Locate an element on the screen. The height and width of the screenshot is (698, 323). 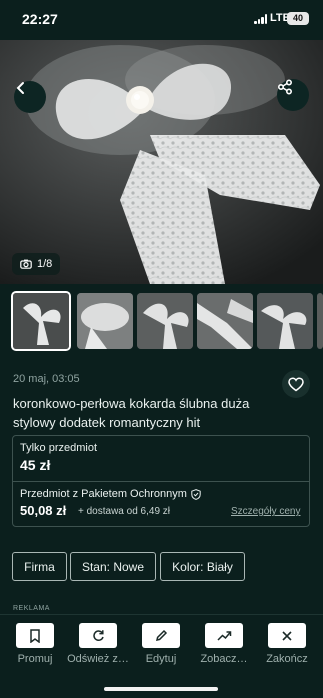
photo-counter: 1/8 is located at coordinates (36, 264).